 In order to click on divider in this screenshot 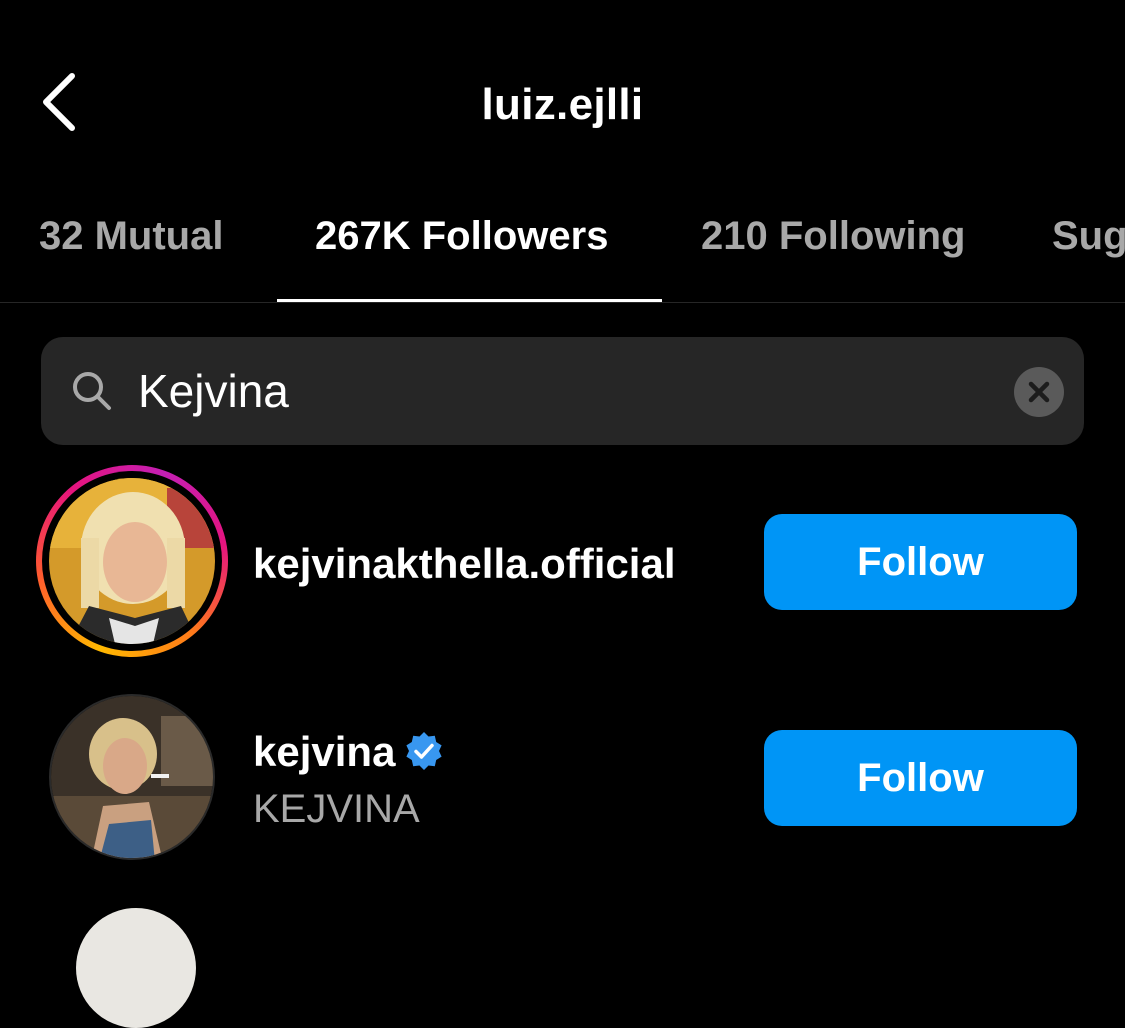, I will do `click(562, 302)`.